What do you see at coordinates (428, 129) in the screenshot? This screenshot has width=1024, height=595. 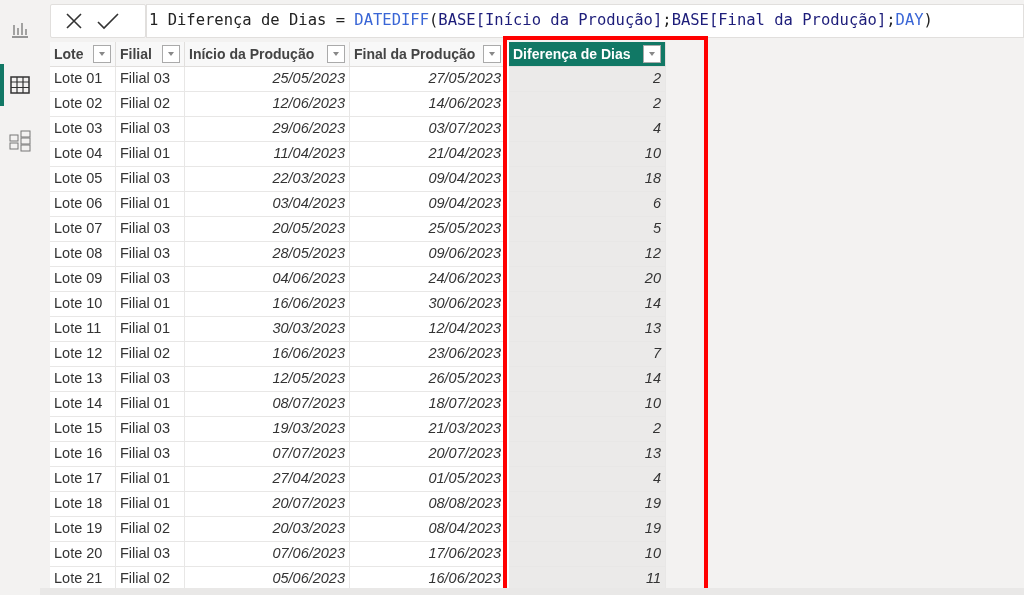 I see `table-cell: 03/07/2023` at bounding box center [428, 129].